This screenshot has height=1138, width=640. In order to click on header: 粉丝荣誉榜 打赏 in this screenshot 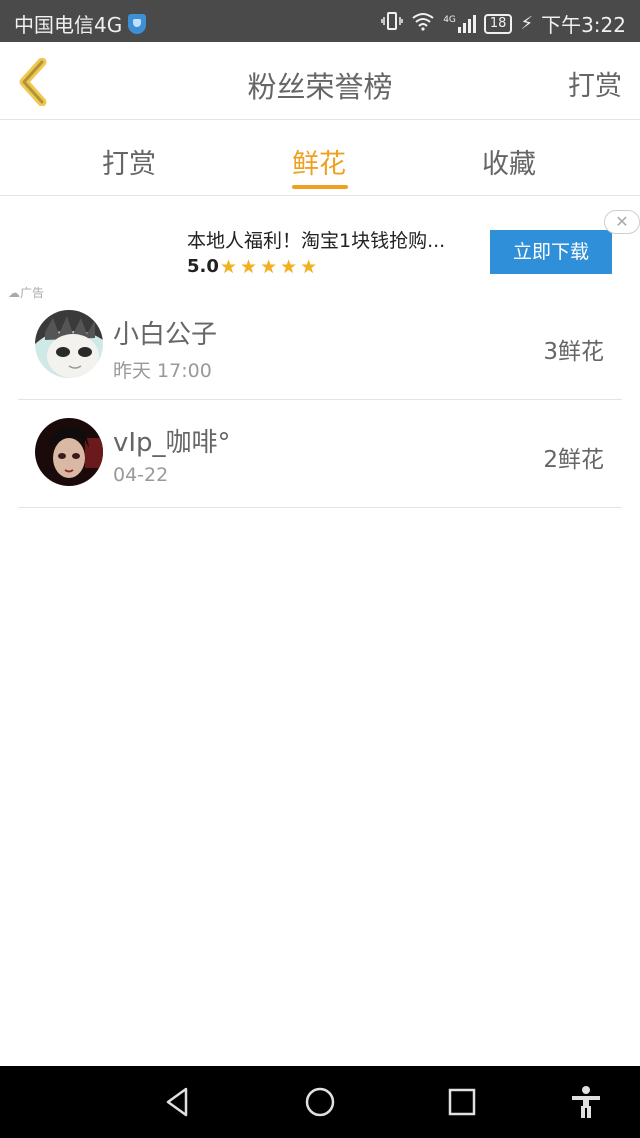, I will do `click(320, 81)`.